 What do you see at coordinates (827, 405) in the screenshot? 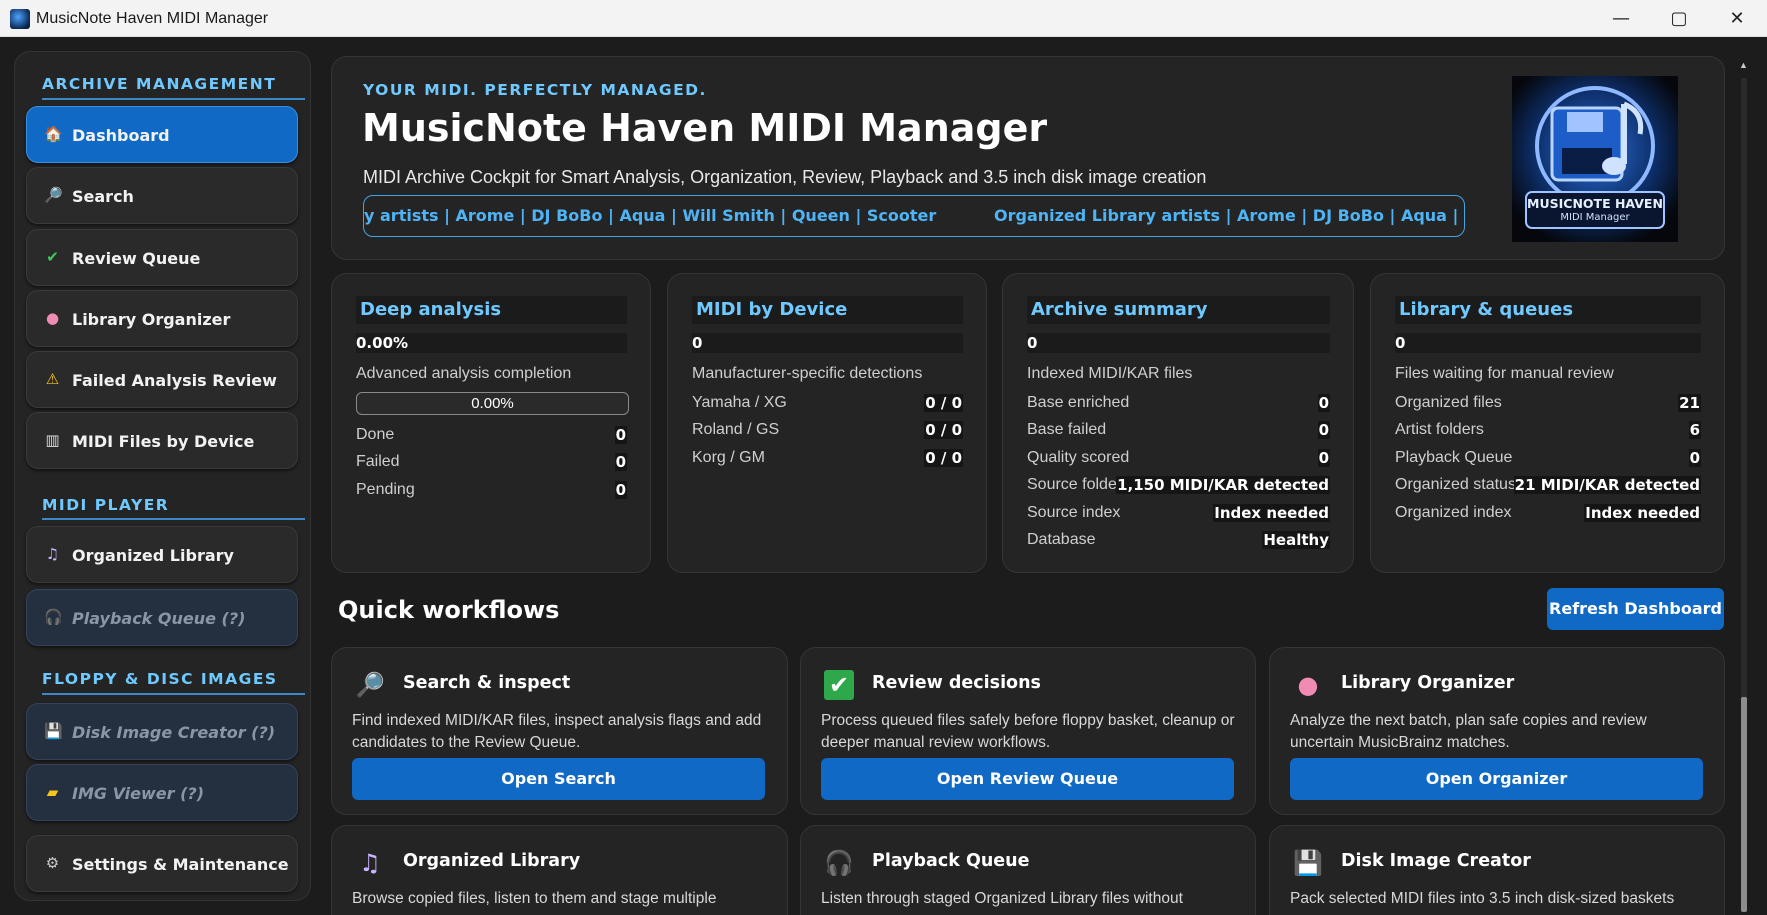
I see `stat-row: Yamaha / XG 0 / 0` at bounding box center [827, 405].